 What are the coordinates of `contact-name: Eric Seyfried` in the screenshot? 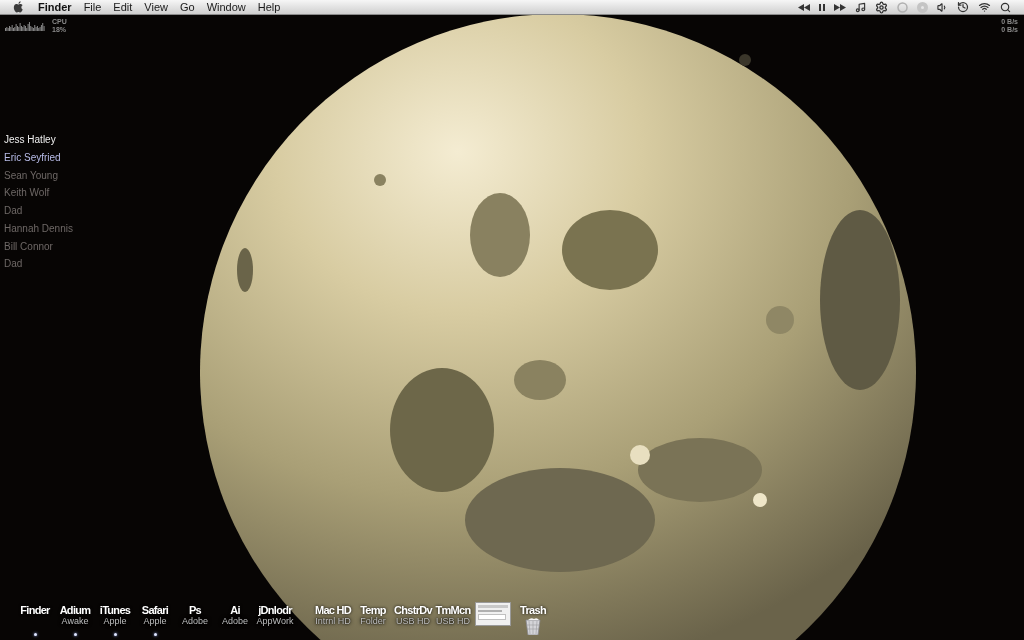 It's located at (32, 157).